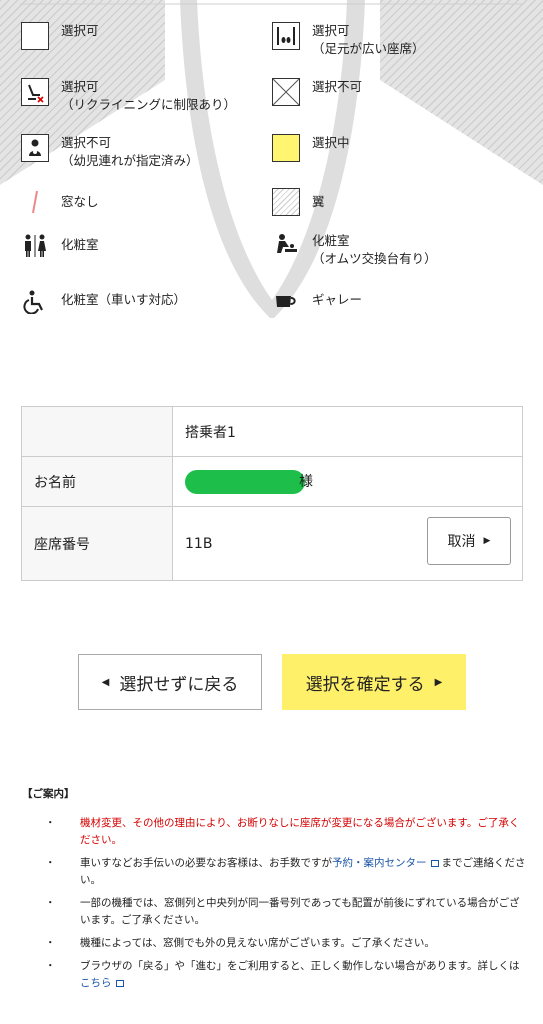  Describe the element at coordinates (35, 92) in the screenshot. I see `recline-limited-icon` at that location.